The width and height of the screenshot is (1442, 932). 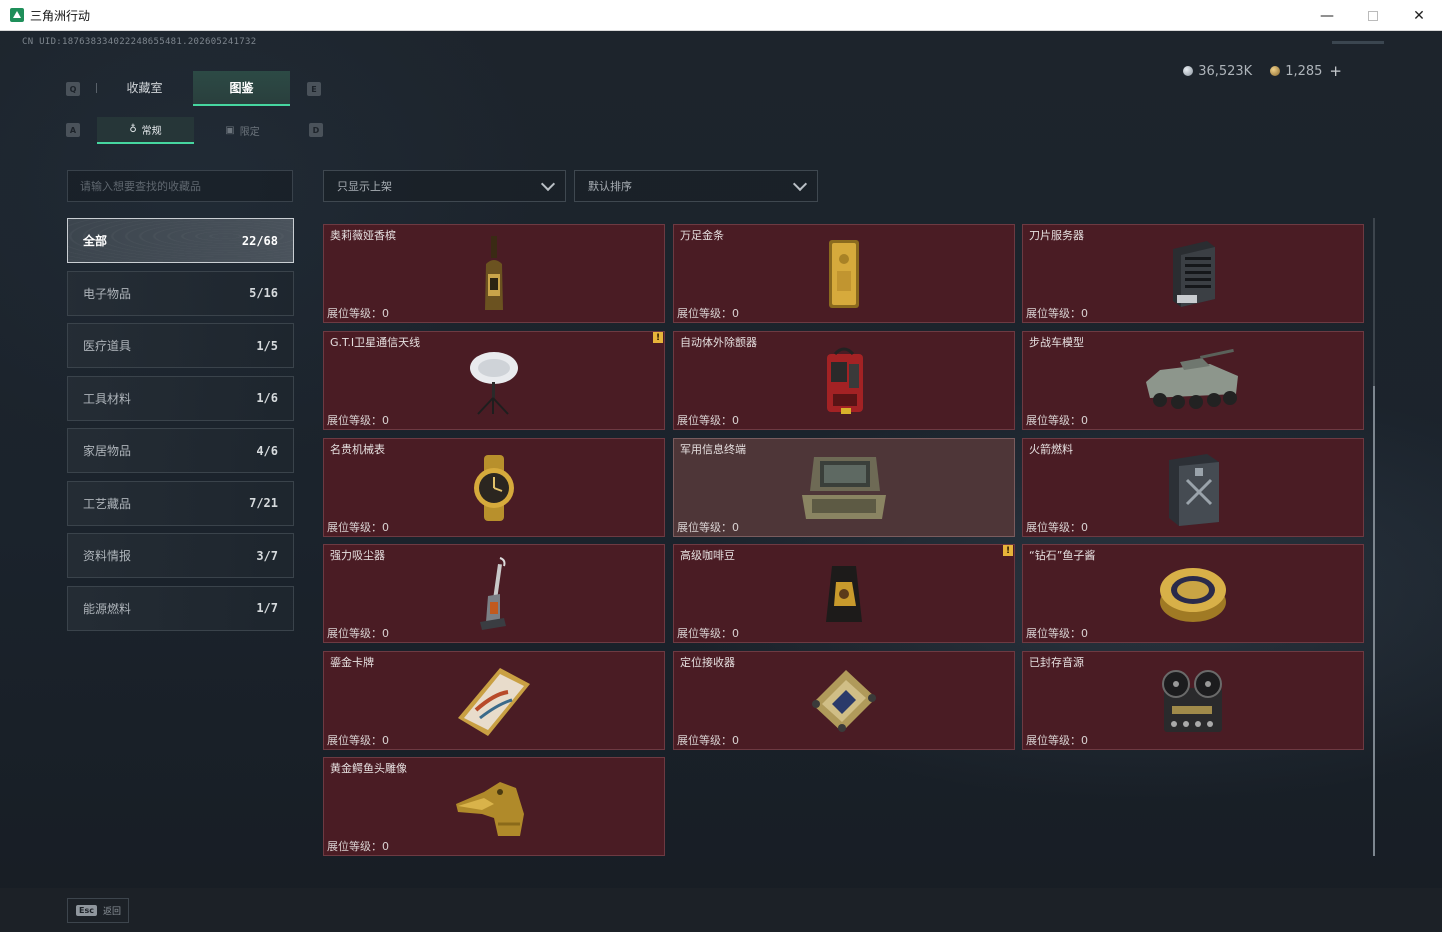 What do you see at coordinates (107, 556) in the screenshot?
I see `category-label: 资料情报` at bounding box center [107, 556].